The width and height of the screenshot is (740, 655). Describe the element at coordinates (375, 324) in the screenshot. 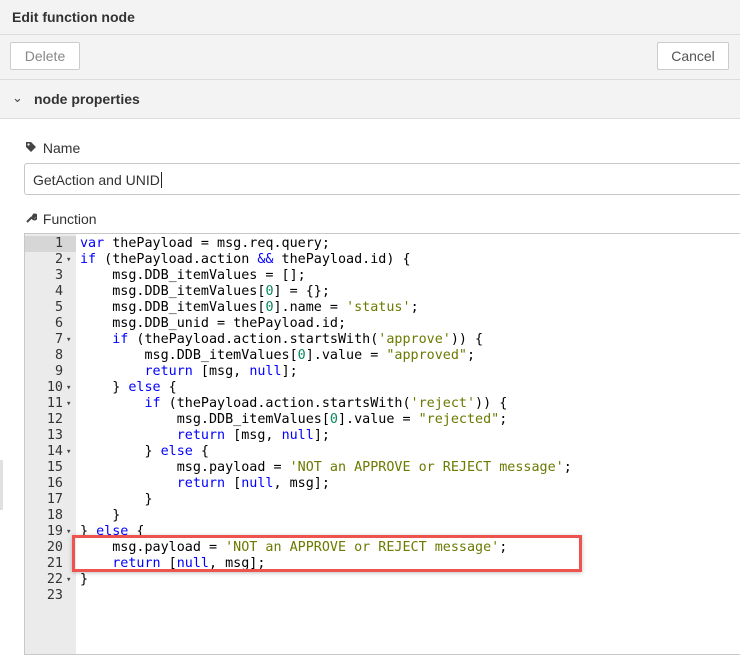

I see `code-line: 6 msg.DDB_unid = thePayload.id;` at that location.